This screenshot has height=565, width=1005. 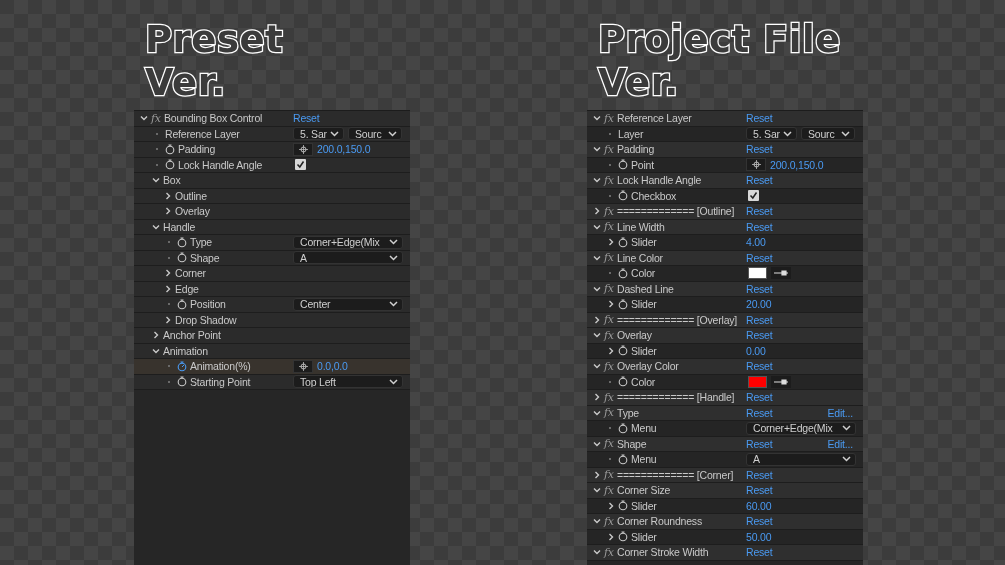 What do you see at coordinates (846, 428) in the screenshot?
I see `caret-icon` at bounding box center [846, 428].